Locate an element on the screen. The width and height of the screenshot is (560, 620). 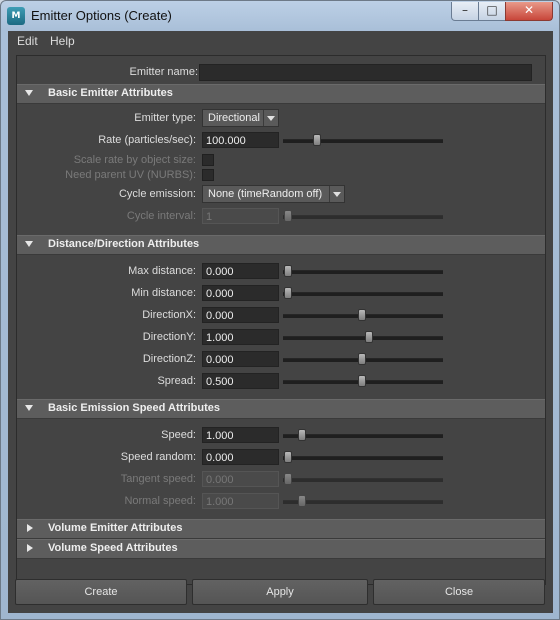
minimize-button: – is located at coordinates (465, 11).